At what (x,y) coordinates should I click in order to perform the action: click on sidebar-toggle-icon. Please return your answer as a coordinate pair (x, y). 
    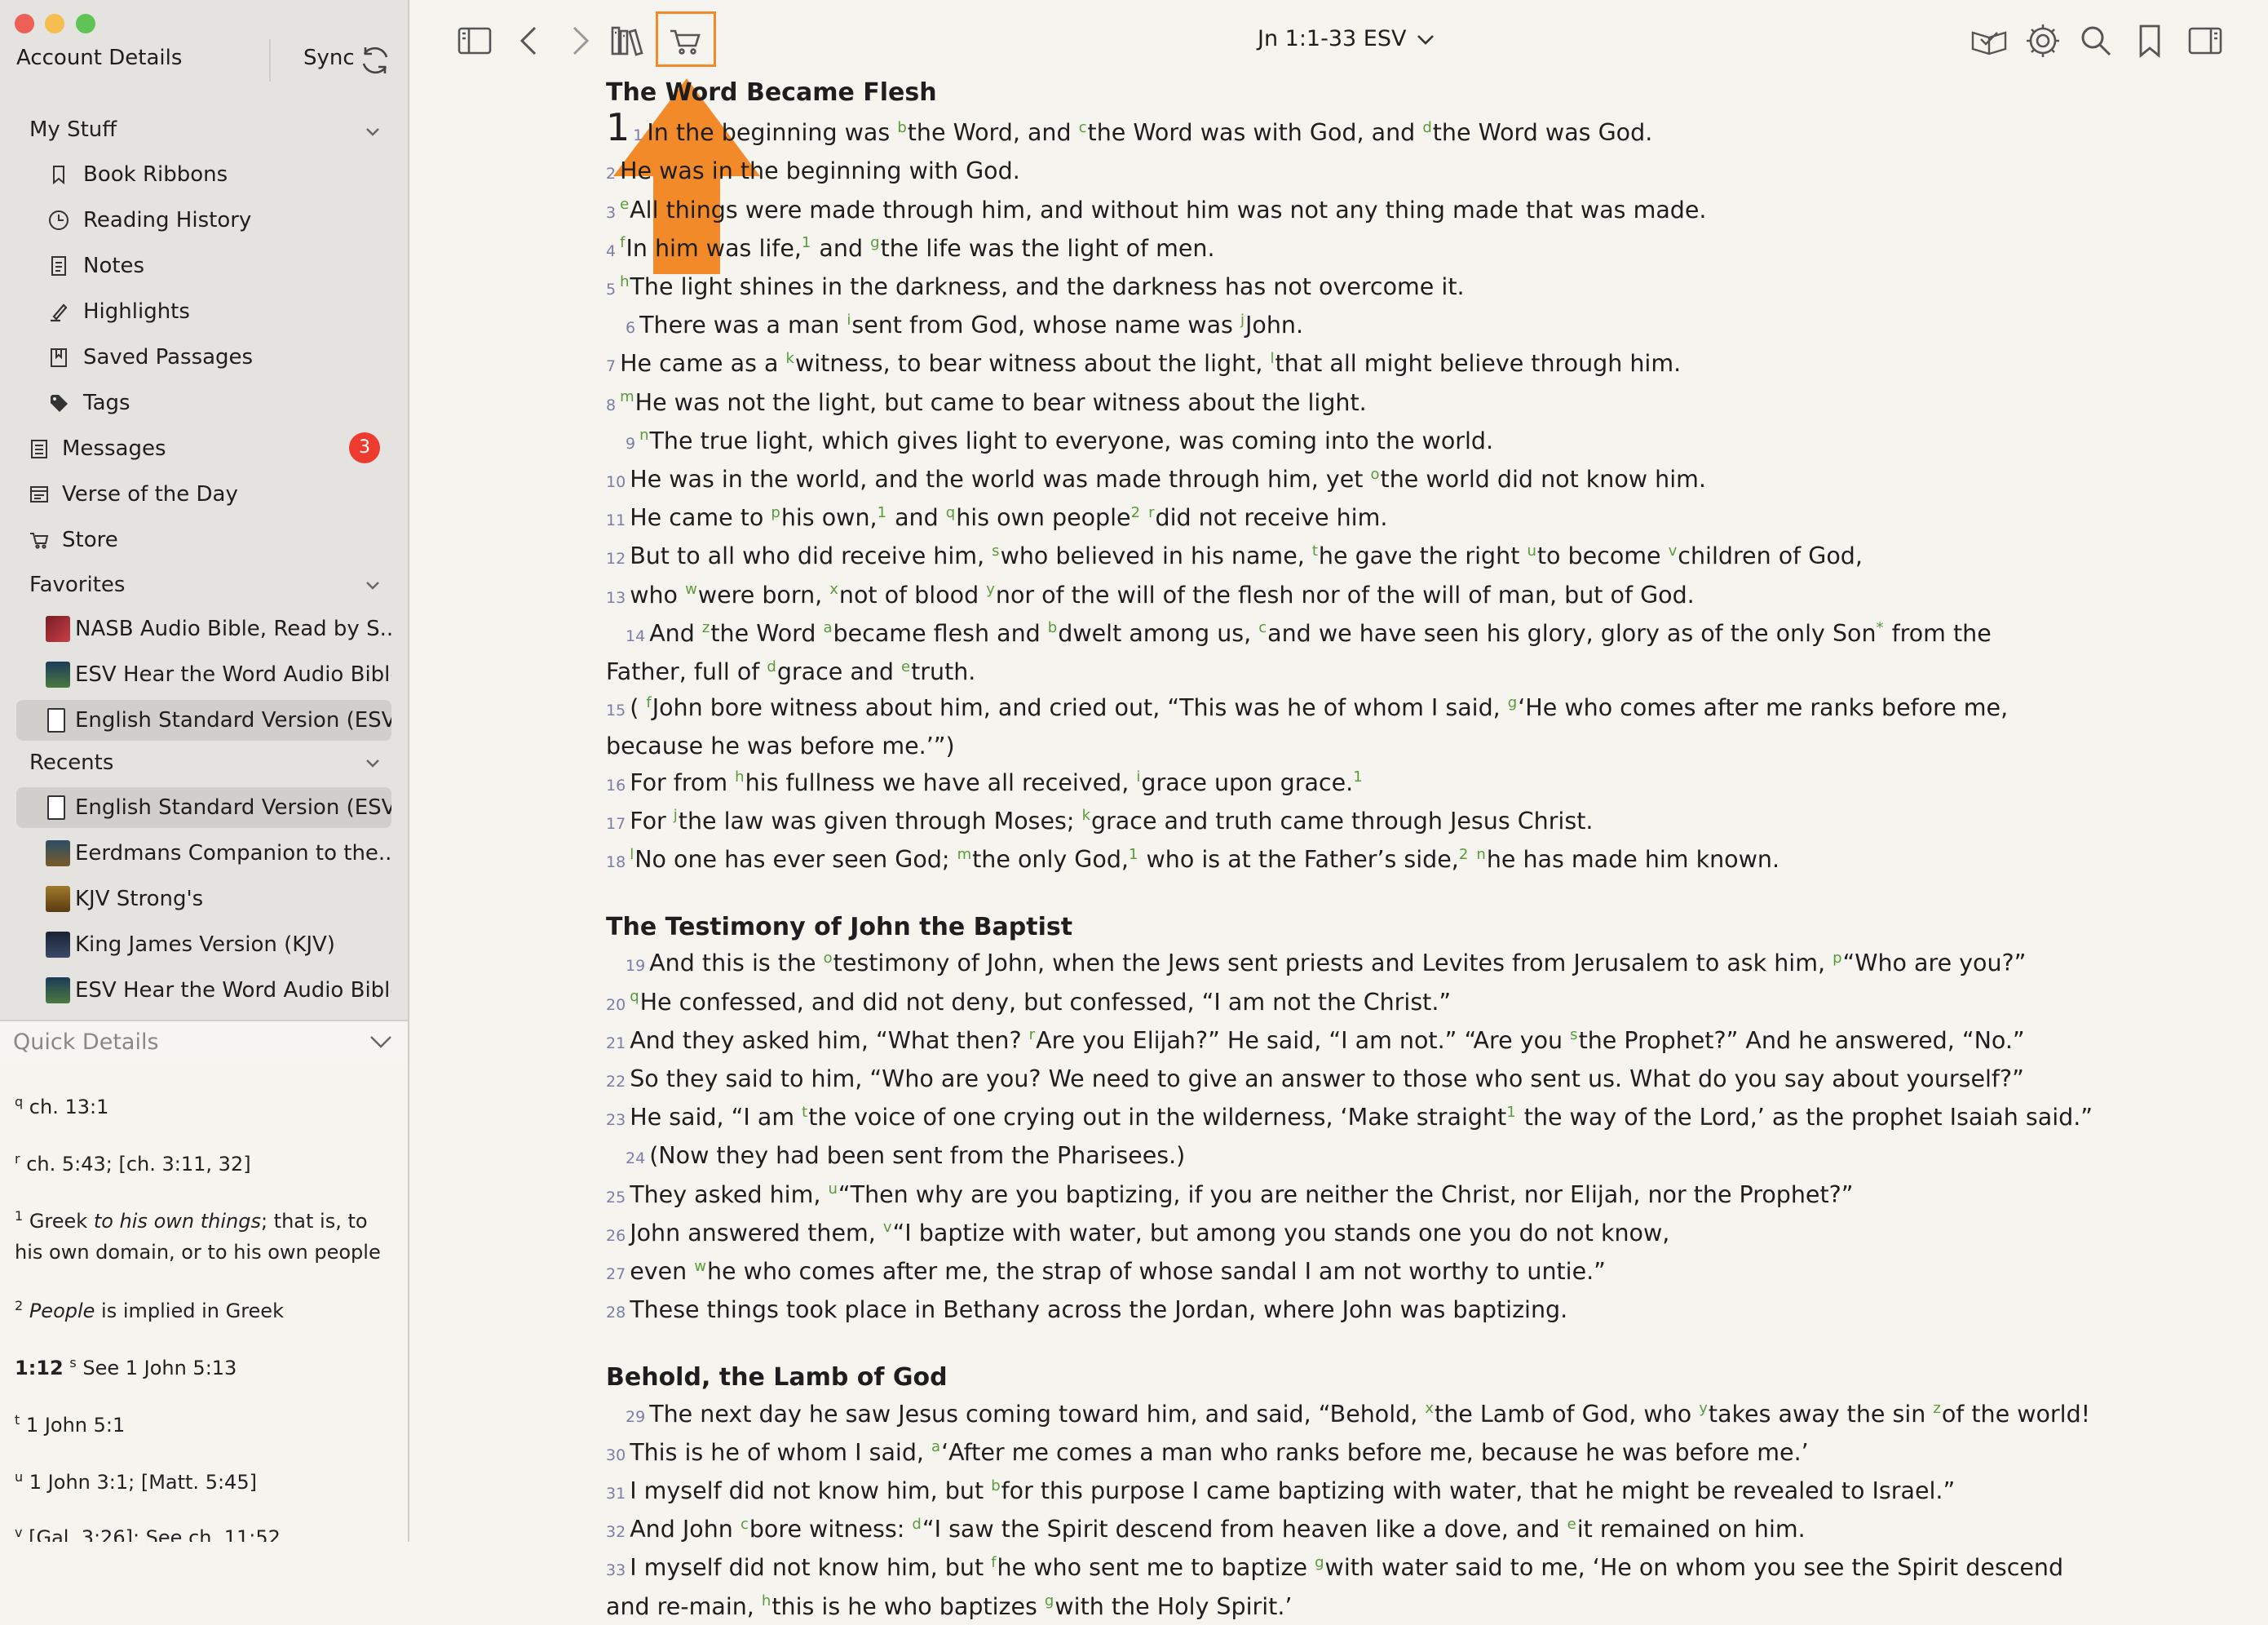
    Looking at the image, I should click on (474, 40).